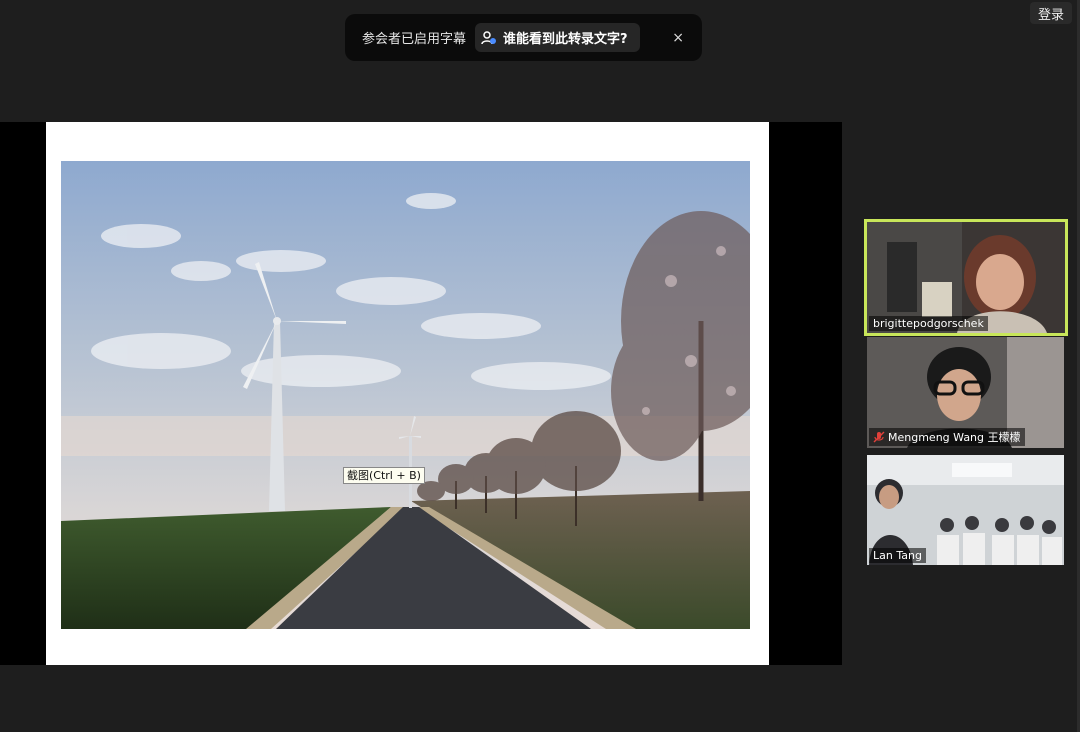 Image resolution: width=1080 pixels, height=732 pixels. Describe the element at coordinates (879, 437) in the screenshot. I see `mic-muted-icon` at that location.